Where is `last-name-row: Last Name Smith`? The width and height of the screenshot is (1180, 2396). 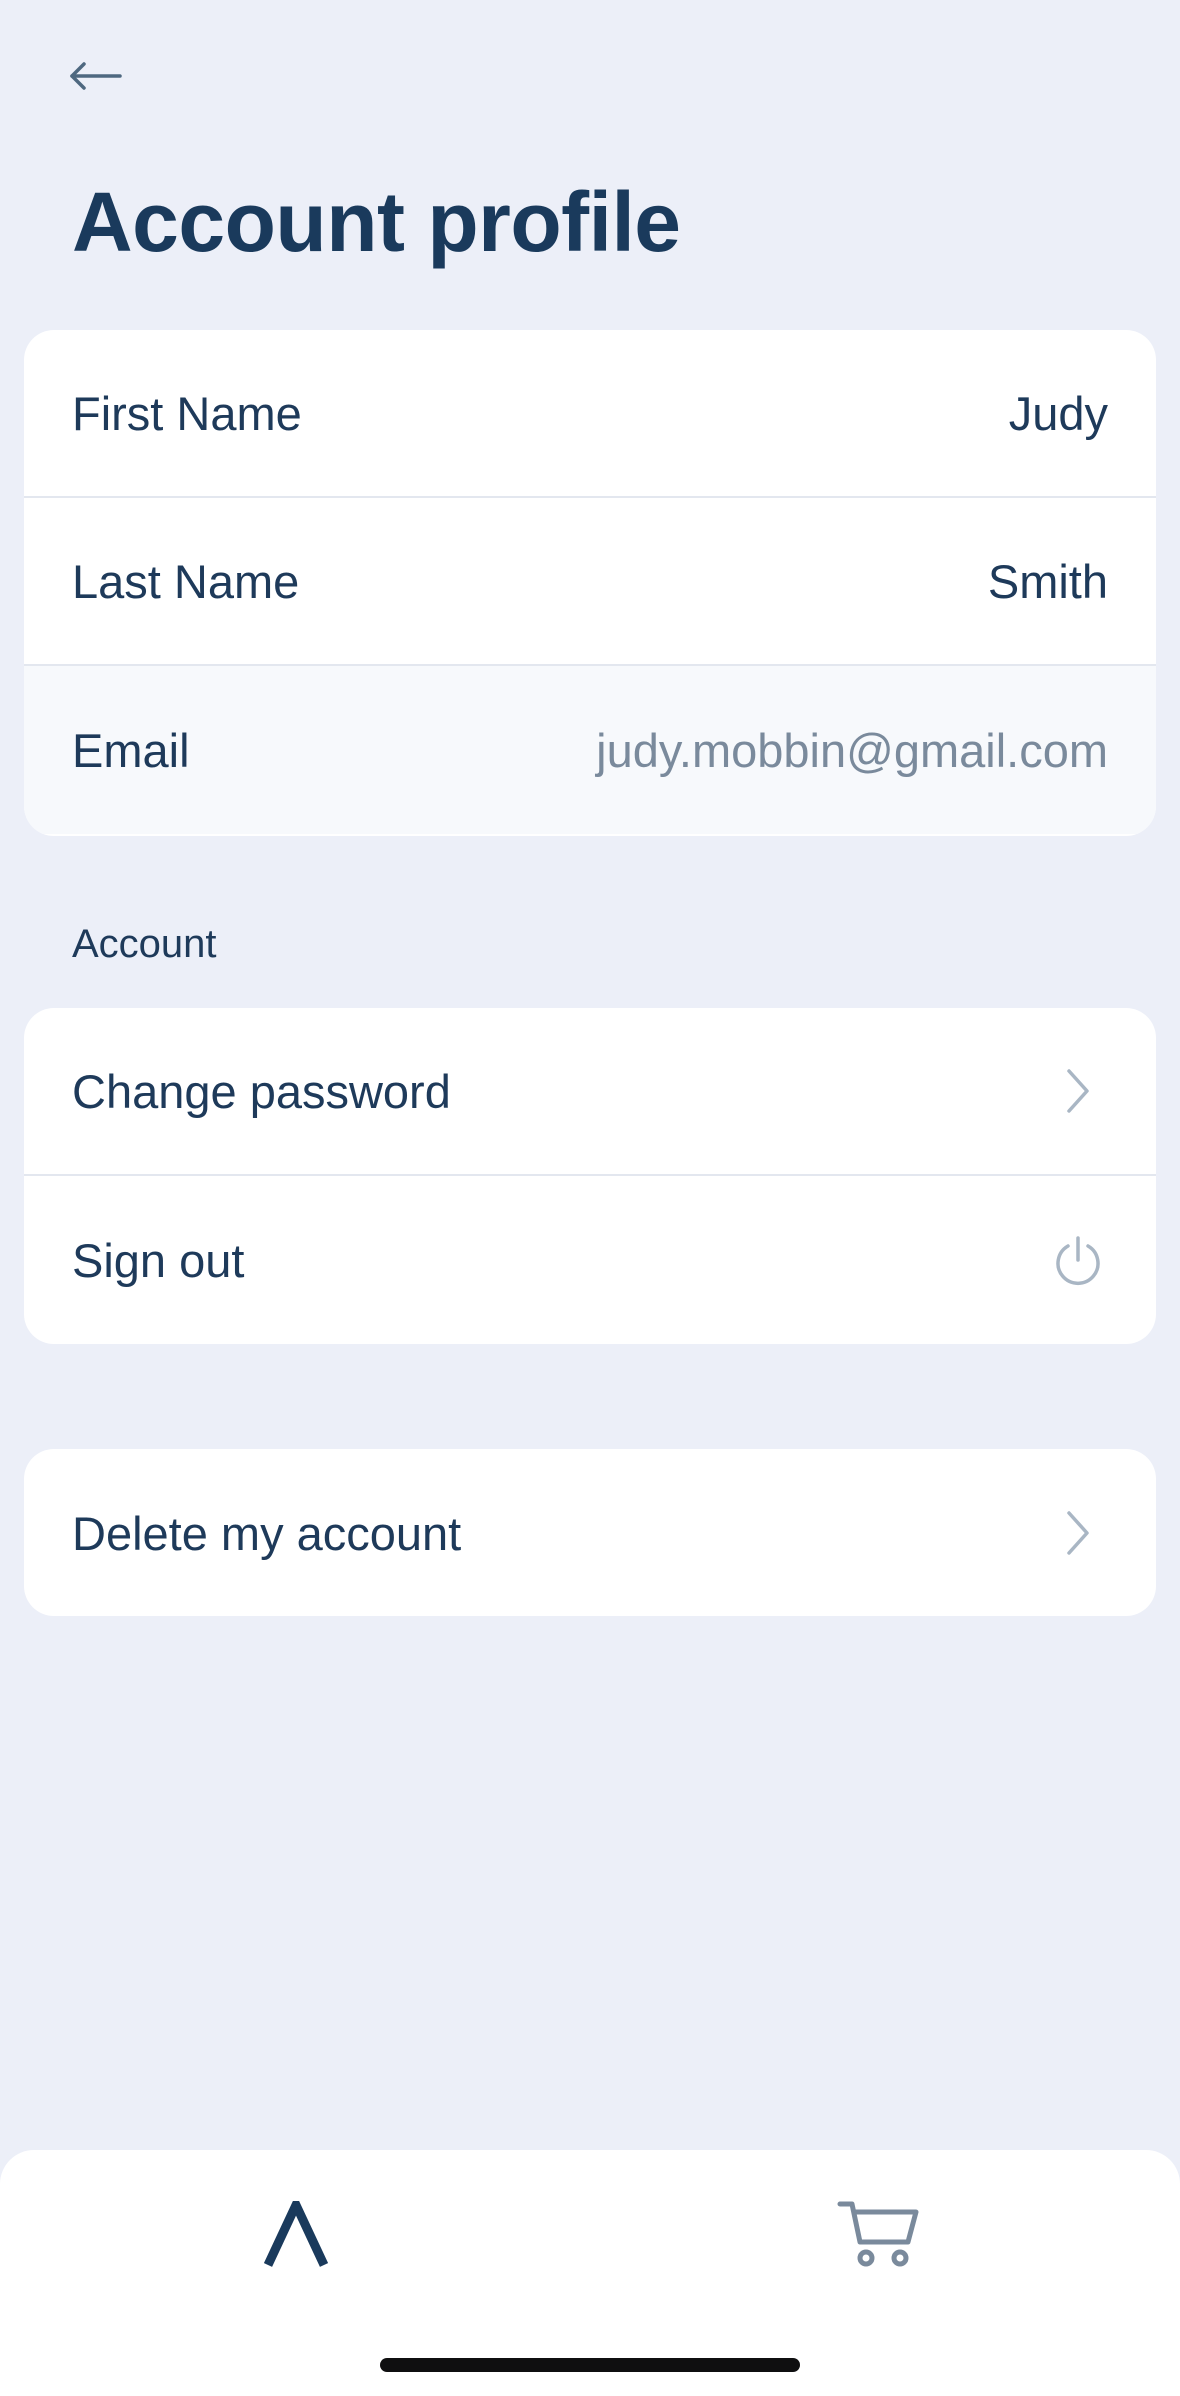 last-name-row: Last Name Smith is located at coordinates (590, 582).